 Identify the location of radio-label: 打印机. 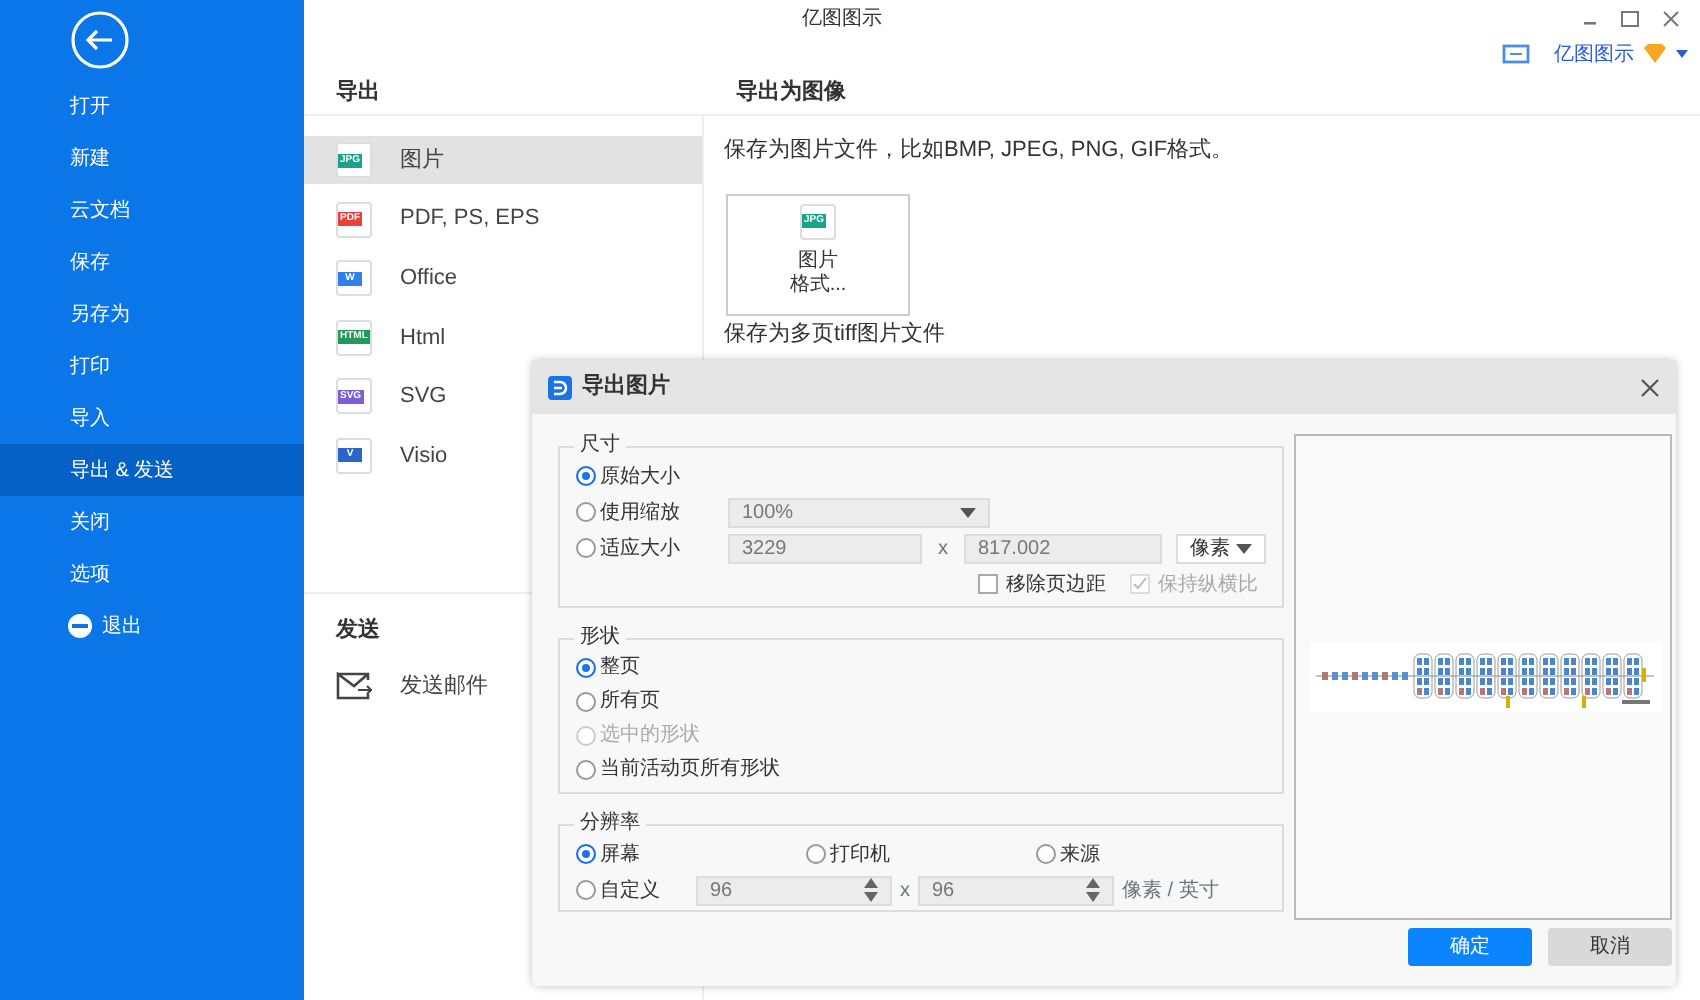
(860, 855).